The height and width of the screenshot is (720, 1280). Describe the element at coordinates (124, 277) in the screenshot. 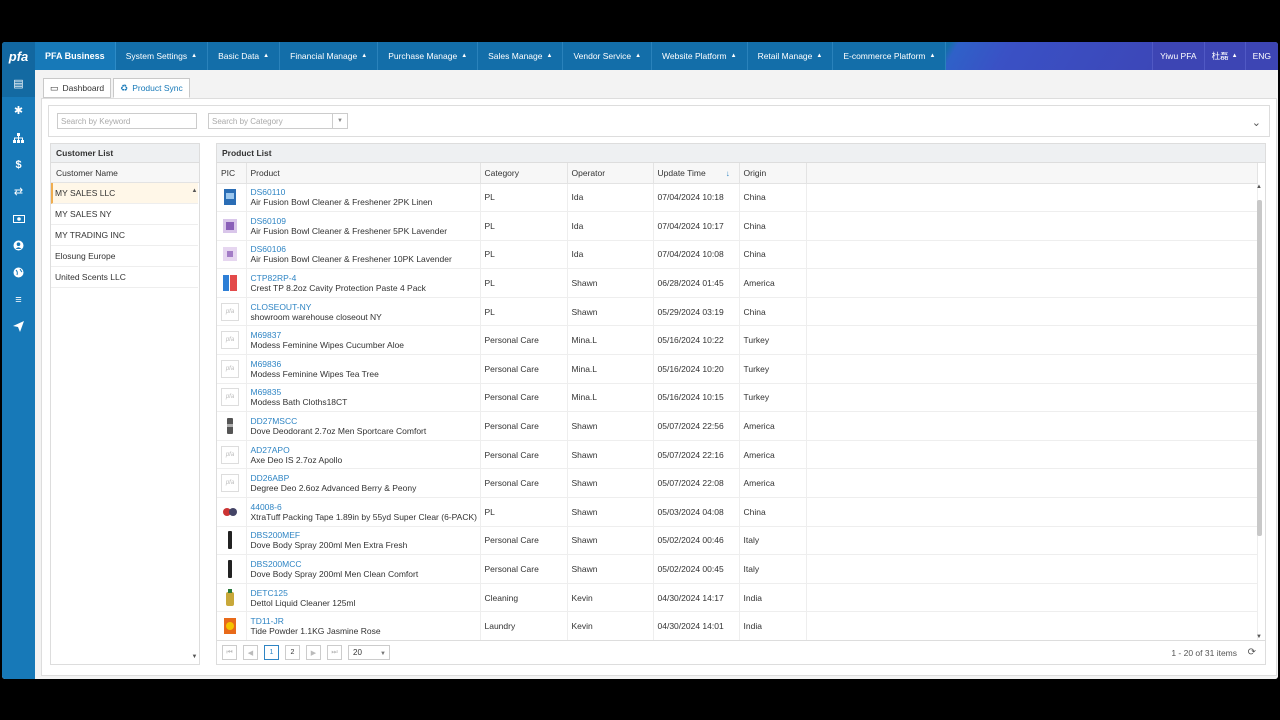

I see `customer-row: United Scents LLC` at that location.